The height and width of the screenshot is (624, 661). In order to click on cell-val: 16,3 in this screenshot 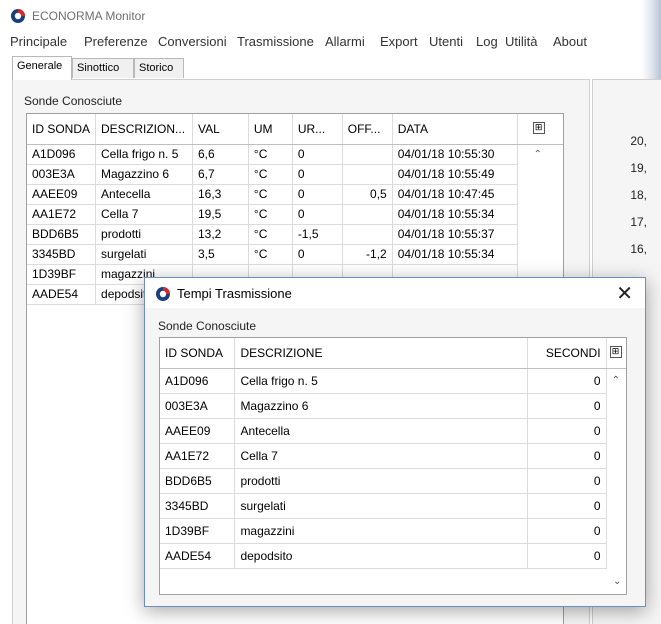, I will do `click(220, 194)`.